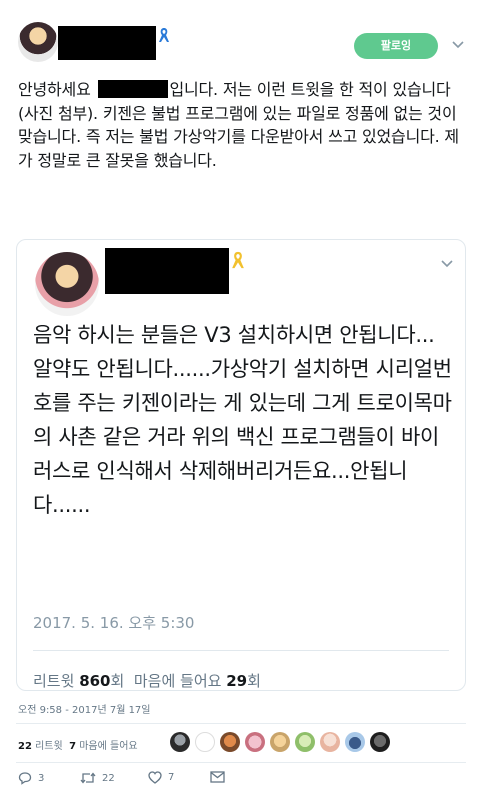 The width and height of the screenshot is (480, 800). What do you see at coordinates (84, 708) in the screenshot?
I see `tweet-timestamp: 오전 9:58 - 2017년 7월 17일` at bounding box center [84, 708].